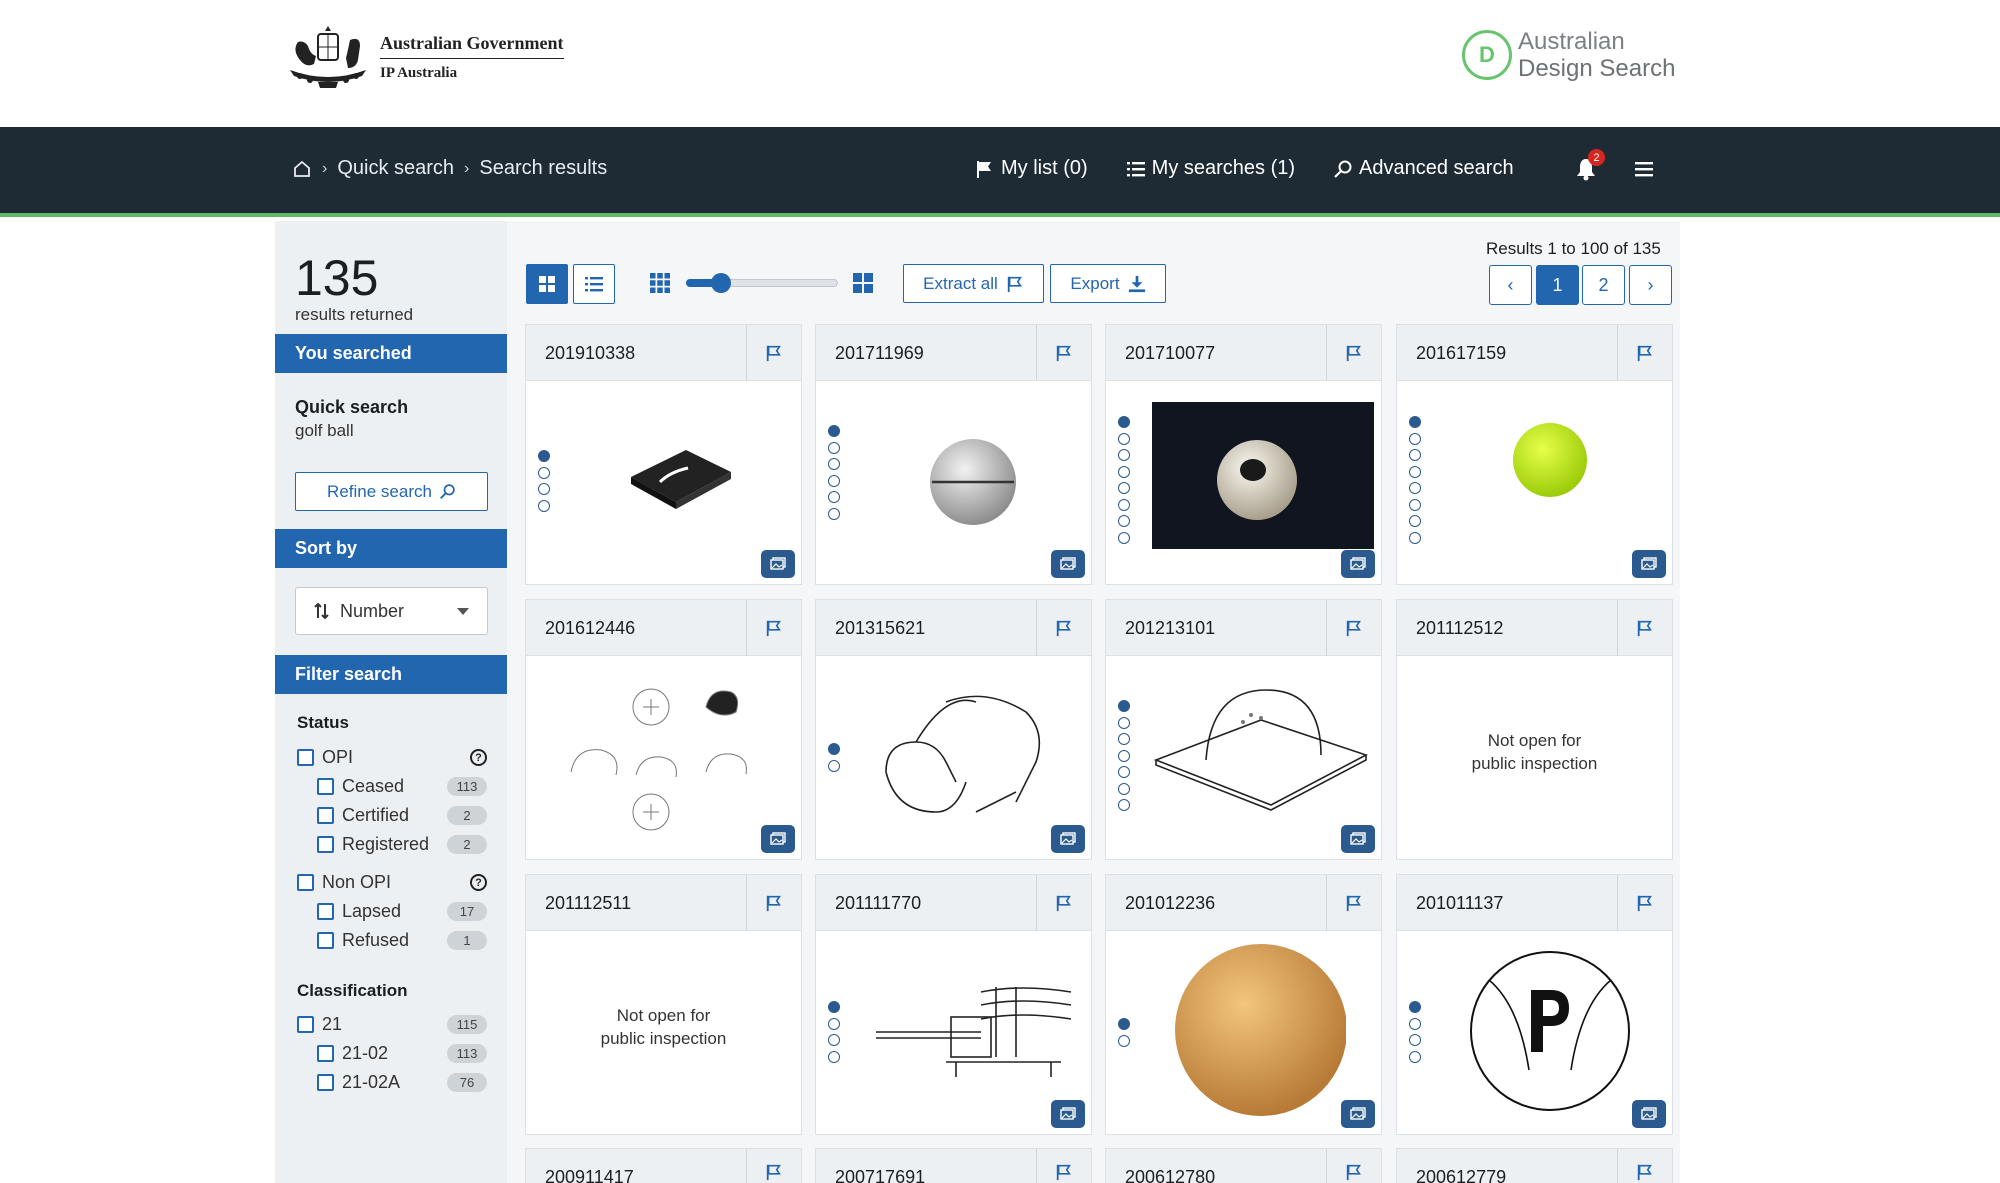 The width and height of the screenshot is (2000, 1183). Describe the element at coordinates (402, 911) in the screenshot. I see `filter-lapsed: Lapsed 17` at that location.